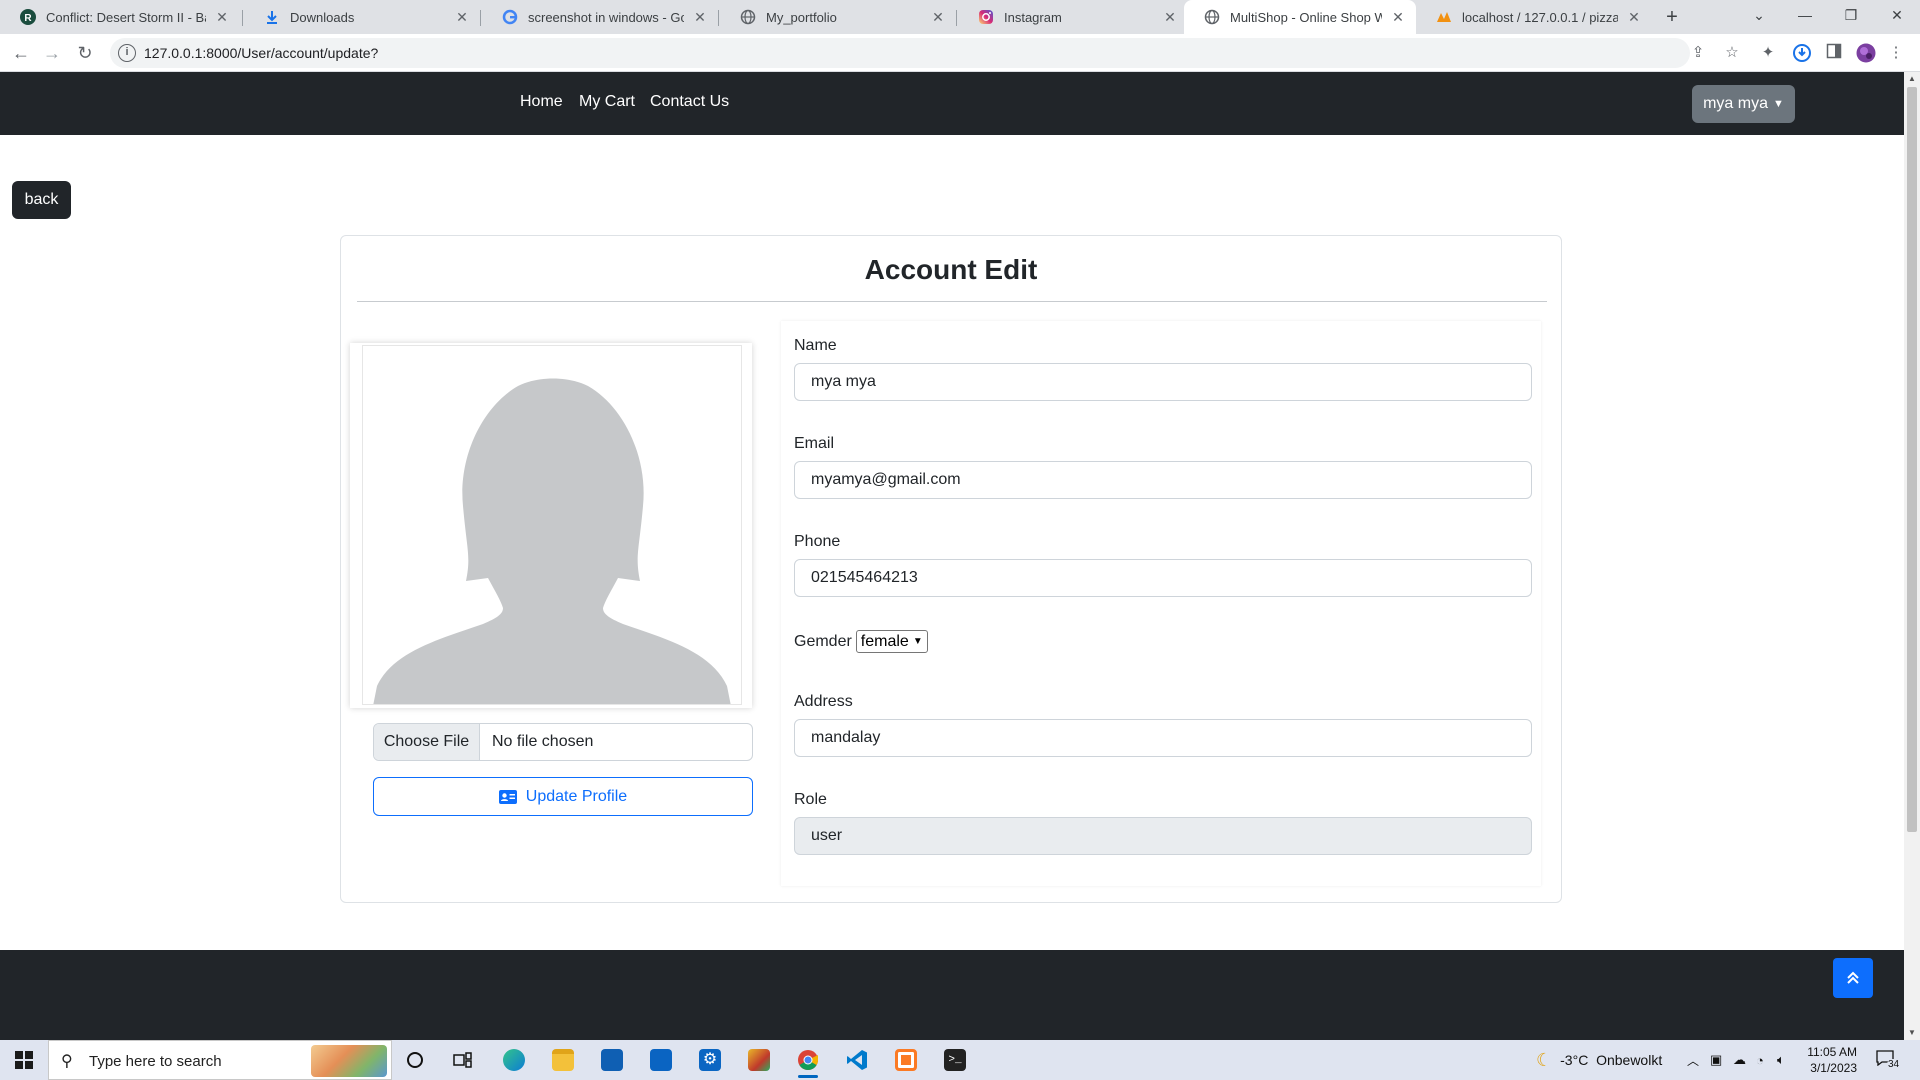  I want to click on browser-tab: R Conflict: Desert Storm II - Back t ✕, so click(120, 17).